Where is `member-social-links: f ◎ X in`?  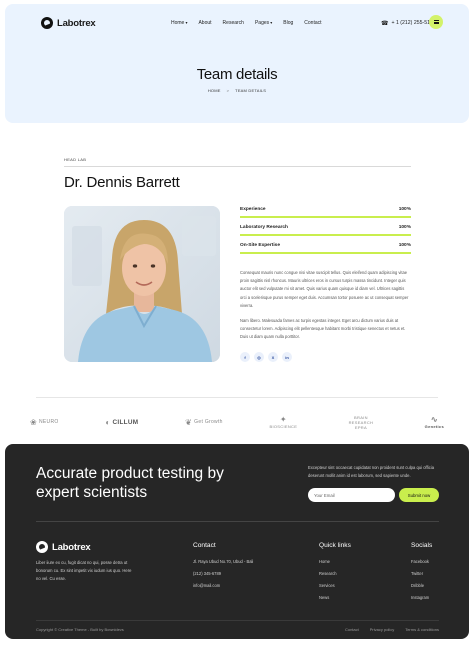
member-social-links: f ◎ X in is located at coordinates (266, 357).